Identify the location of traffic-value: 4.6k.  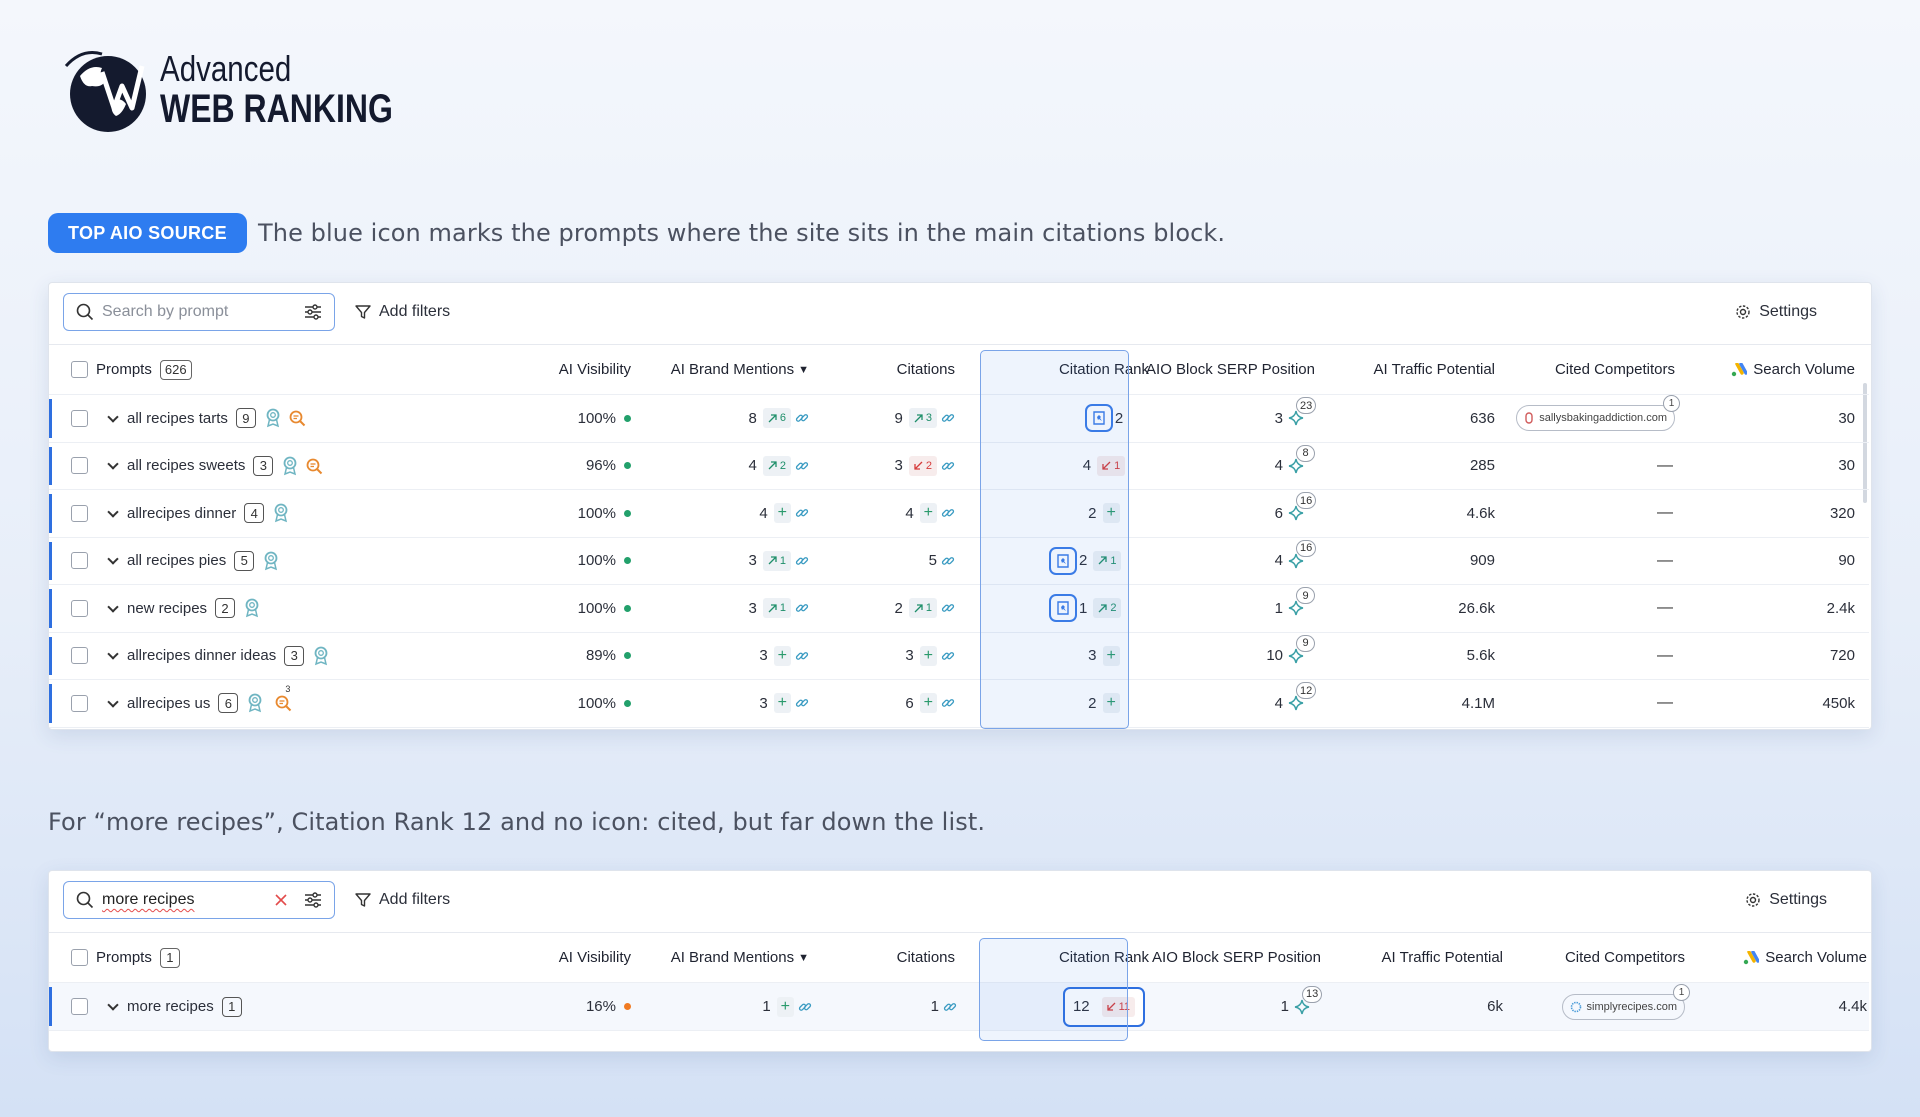
(1480, 513).